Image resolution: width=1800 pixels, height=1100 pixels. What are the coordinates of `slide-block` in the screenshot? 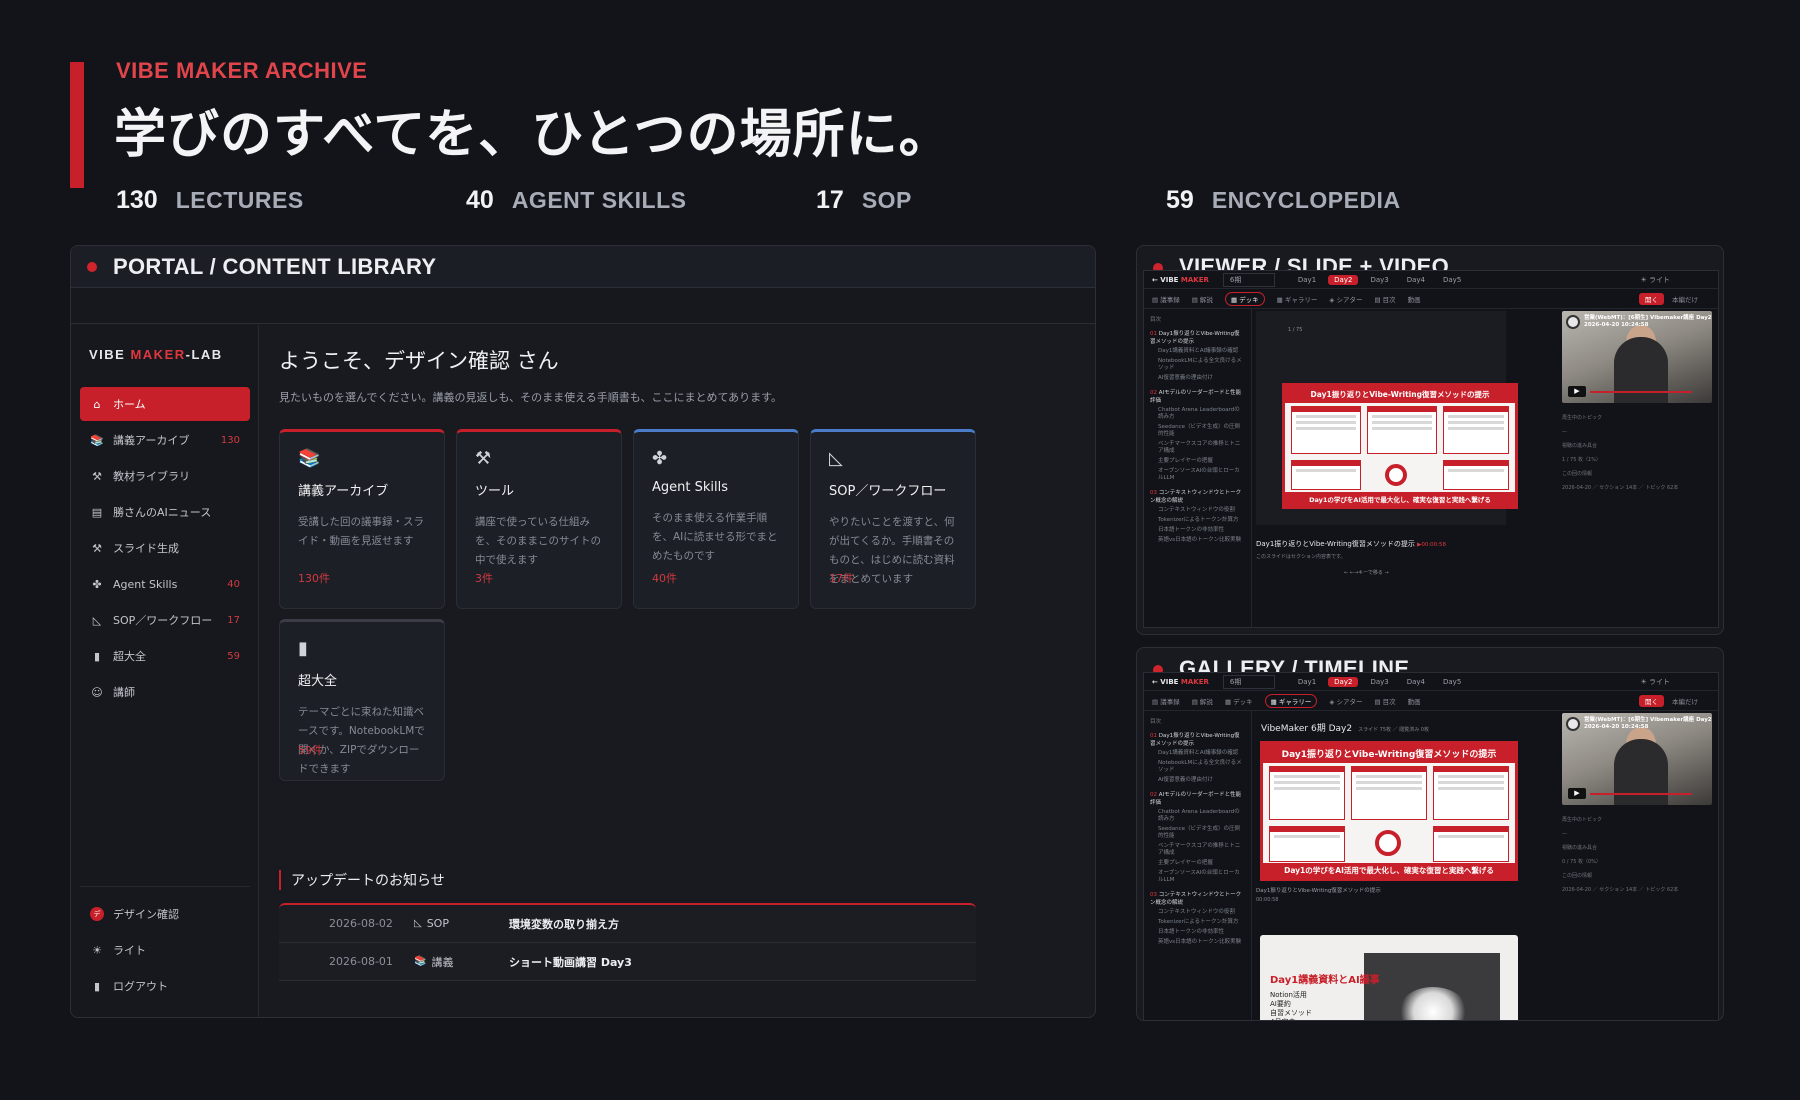 It's located at (1326, 430).